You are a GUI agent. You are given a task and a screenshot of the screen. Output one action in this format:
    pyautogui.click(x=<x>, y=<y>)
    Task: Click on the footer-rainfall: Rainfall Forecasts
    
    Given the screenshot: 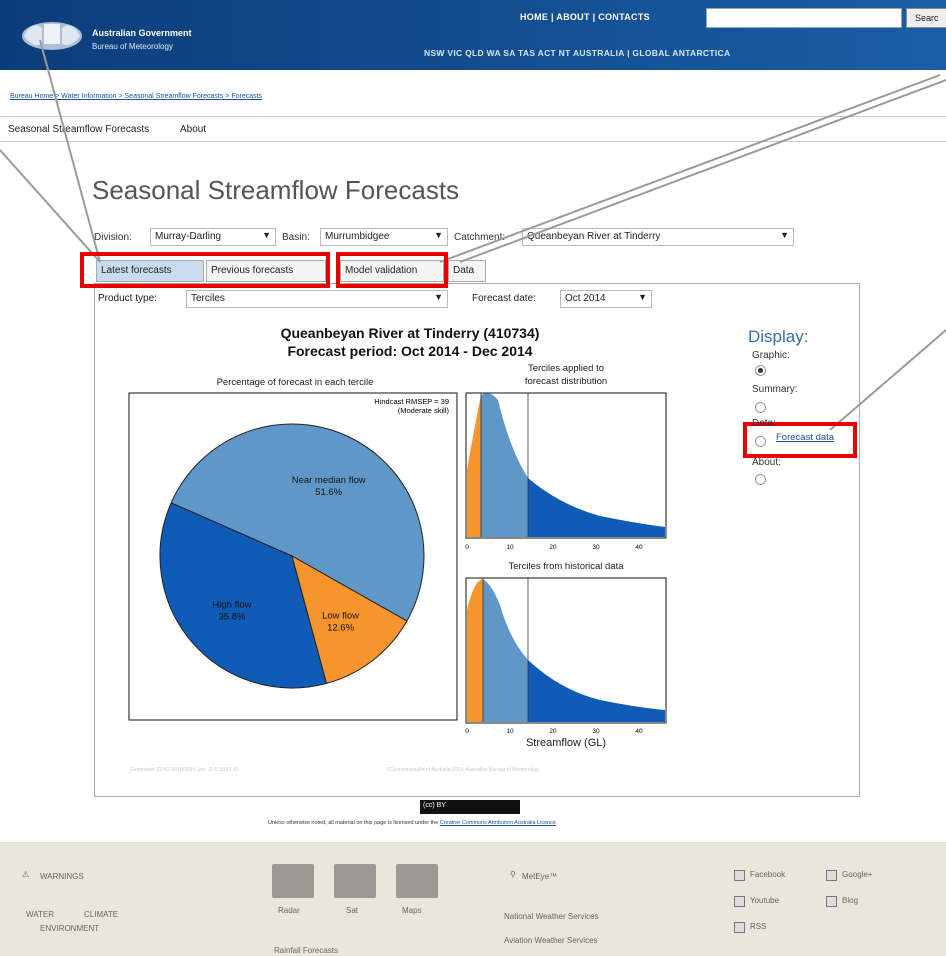 What is the action you would take?
    pyautogui.click(x=306, y=950)
    